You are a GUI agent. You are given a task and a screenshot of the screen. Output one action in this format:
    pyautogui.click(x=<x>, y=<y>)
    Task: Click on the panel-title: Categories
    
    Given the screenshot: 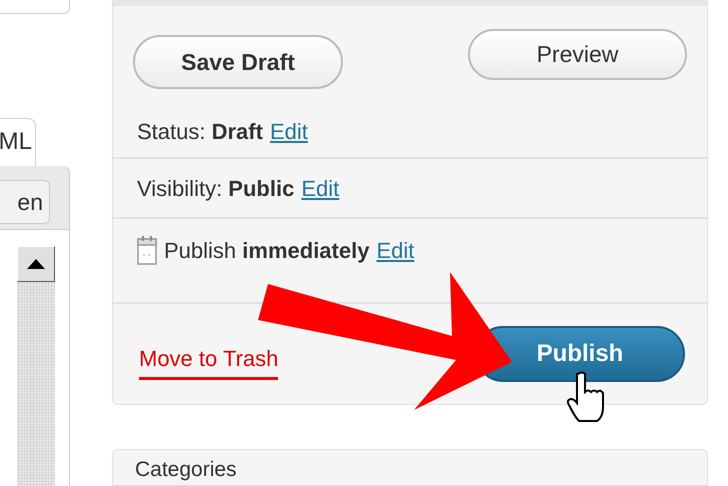 What is the action you would take?
    pyautogui.click(x=186, y=469)
    